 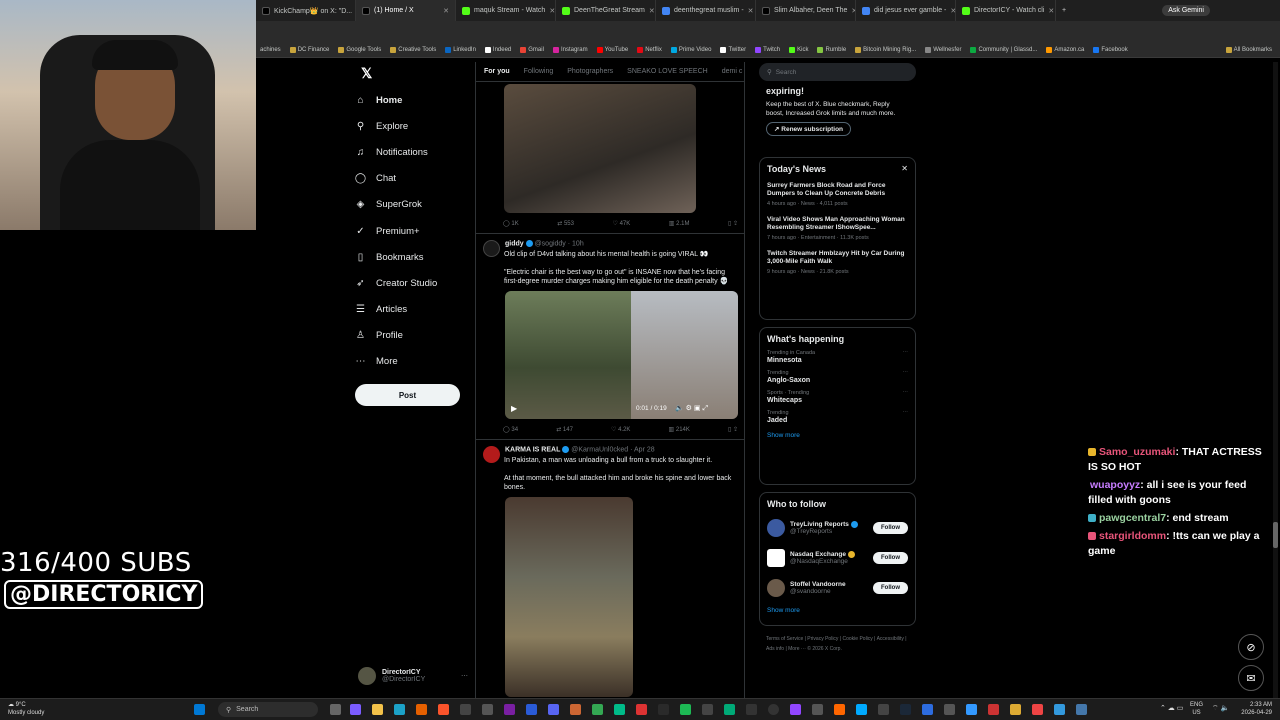 What do you see at coordinates (1186, 10) in the screenshot?
I see `ask-gemini-button: Ask Gemini` at bounding box center [1186, 10].